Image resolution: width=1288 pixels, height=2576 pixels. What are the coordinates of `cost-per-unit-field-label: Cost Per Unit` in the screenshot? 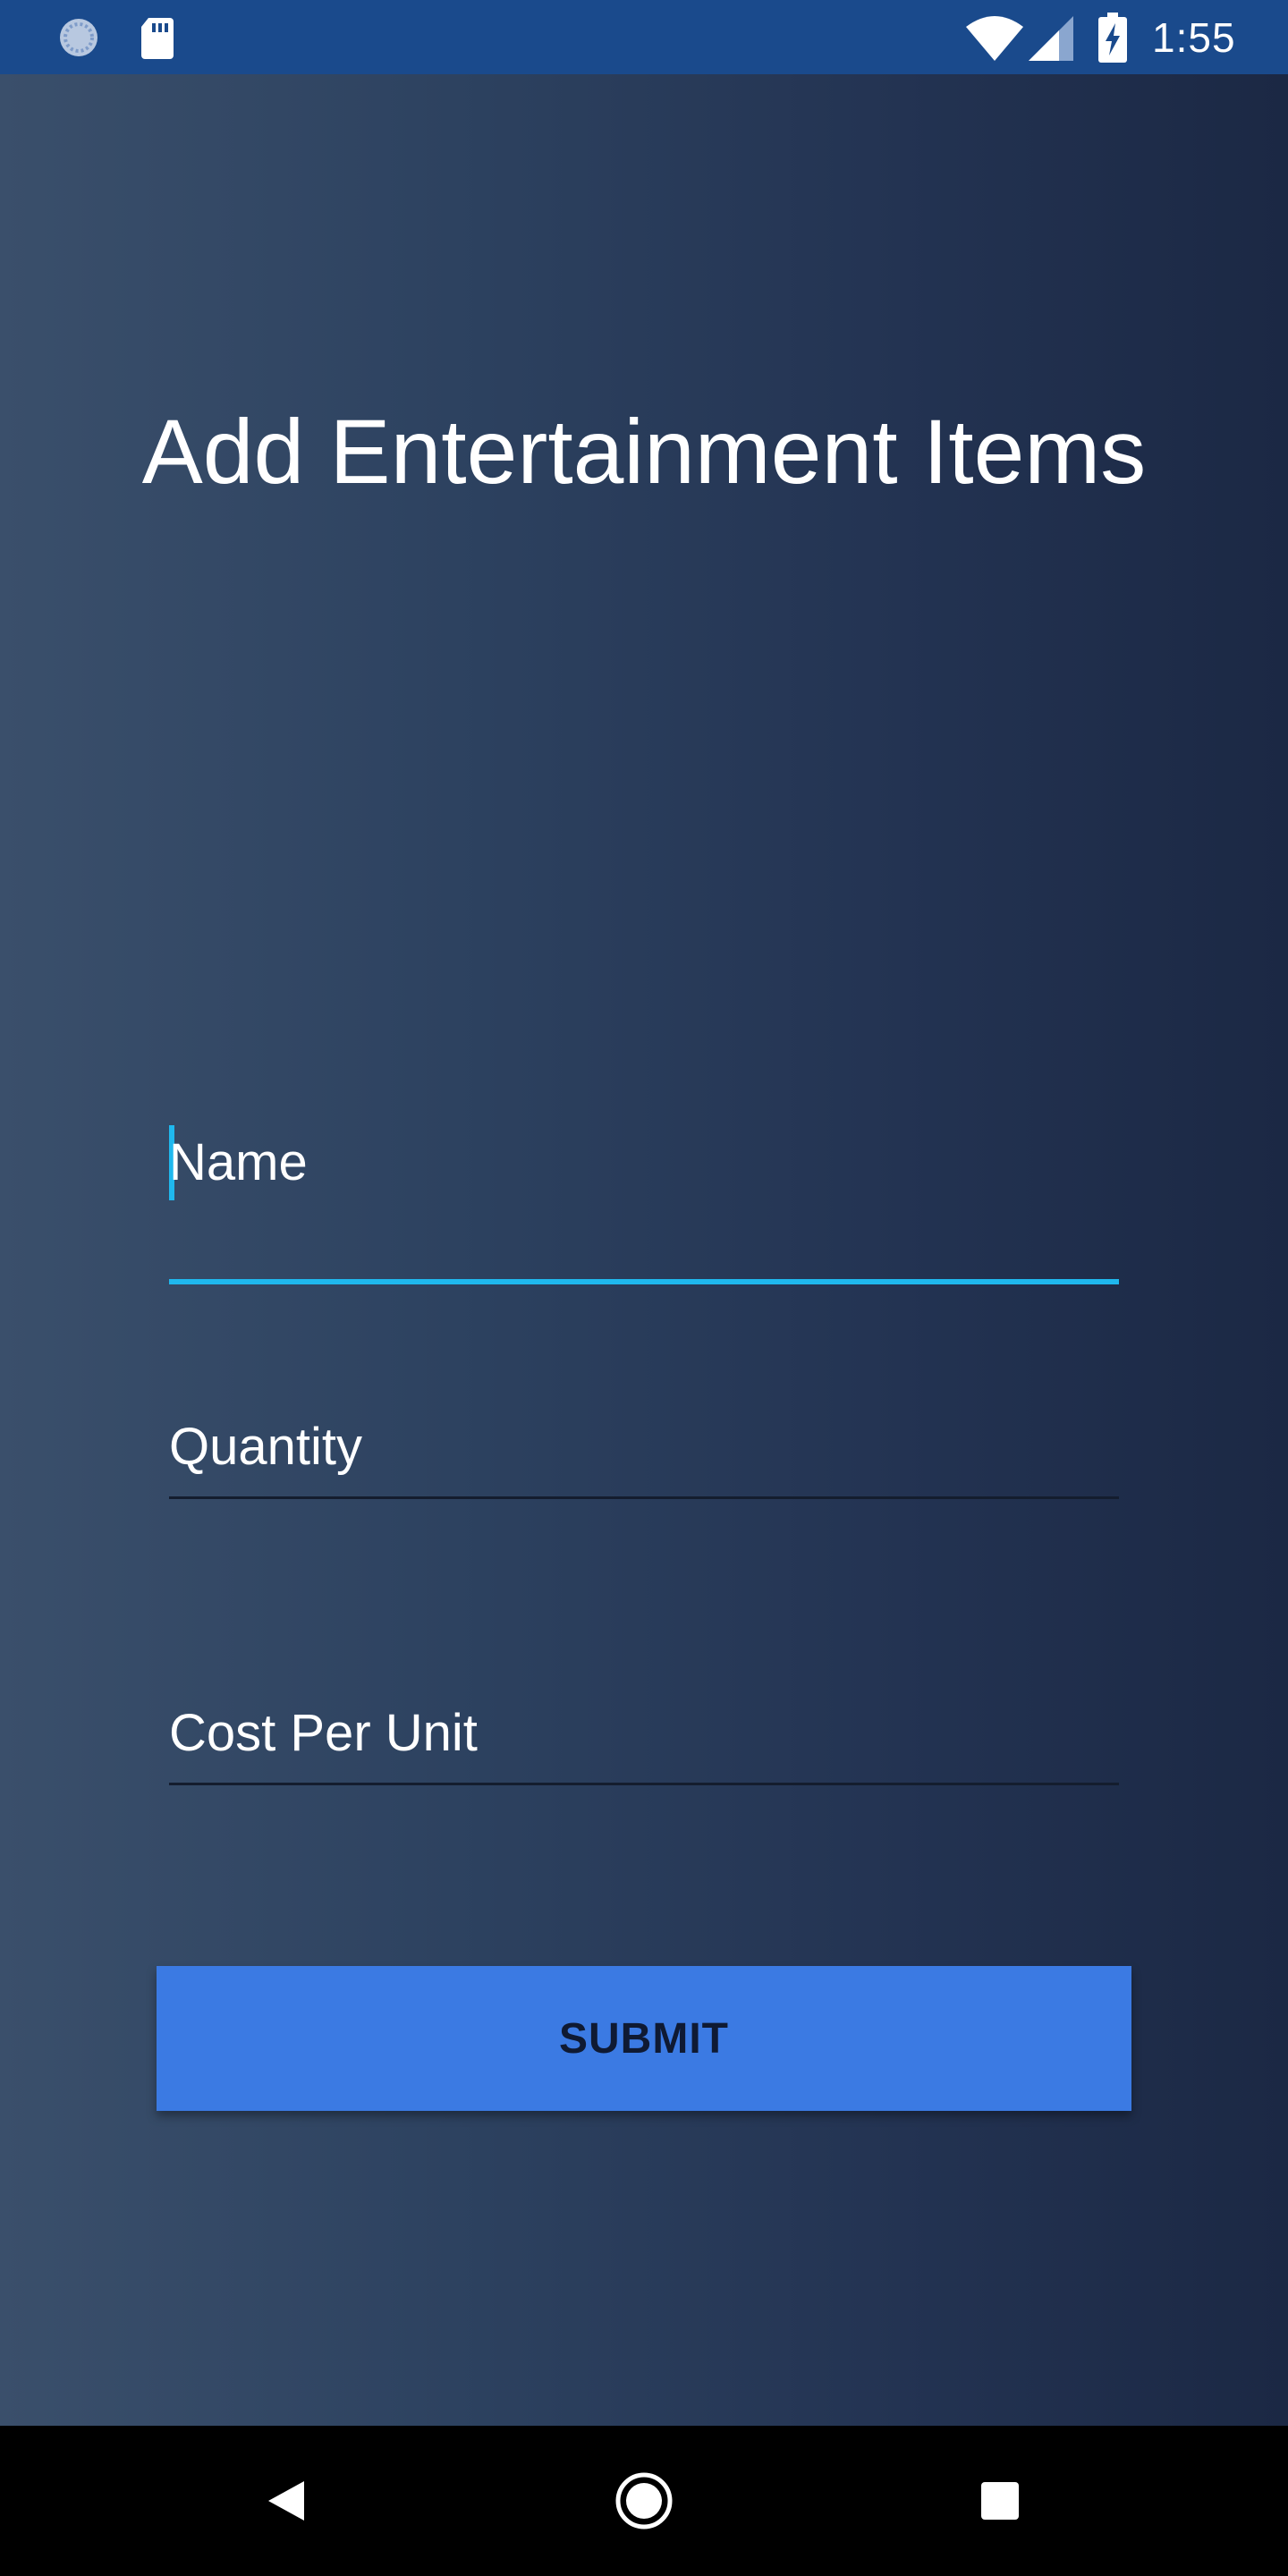 It's located at (323, 1733).